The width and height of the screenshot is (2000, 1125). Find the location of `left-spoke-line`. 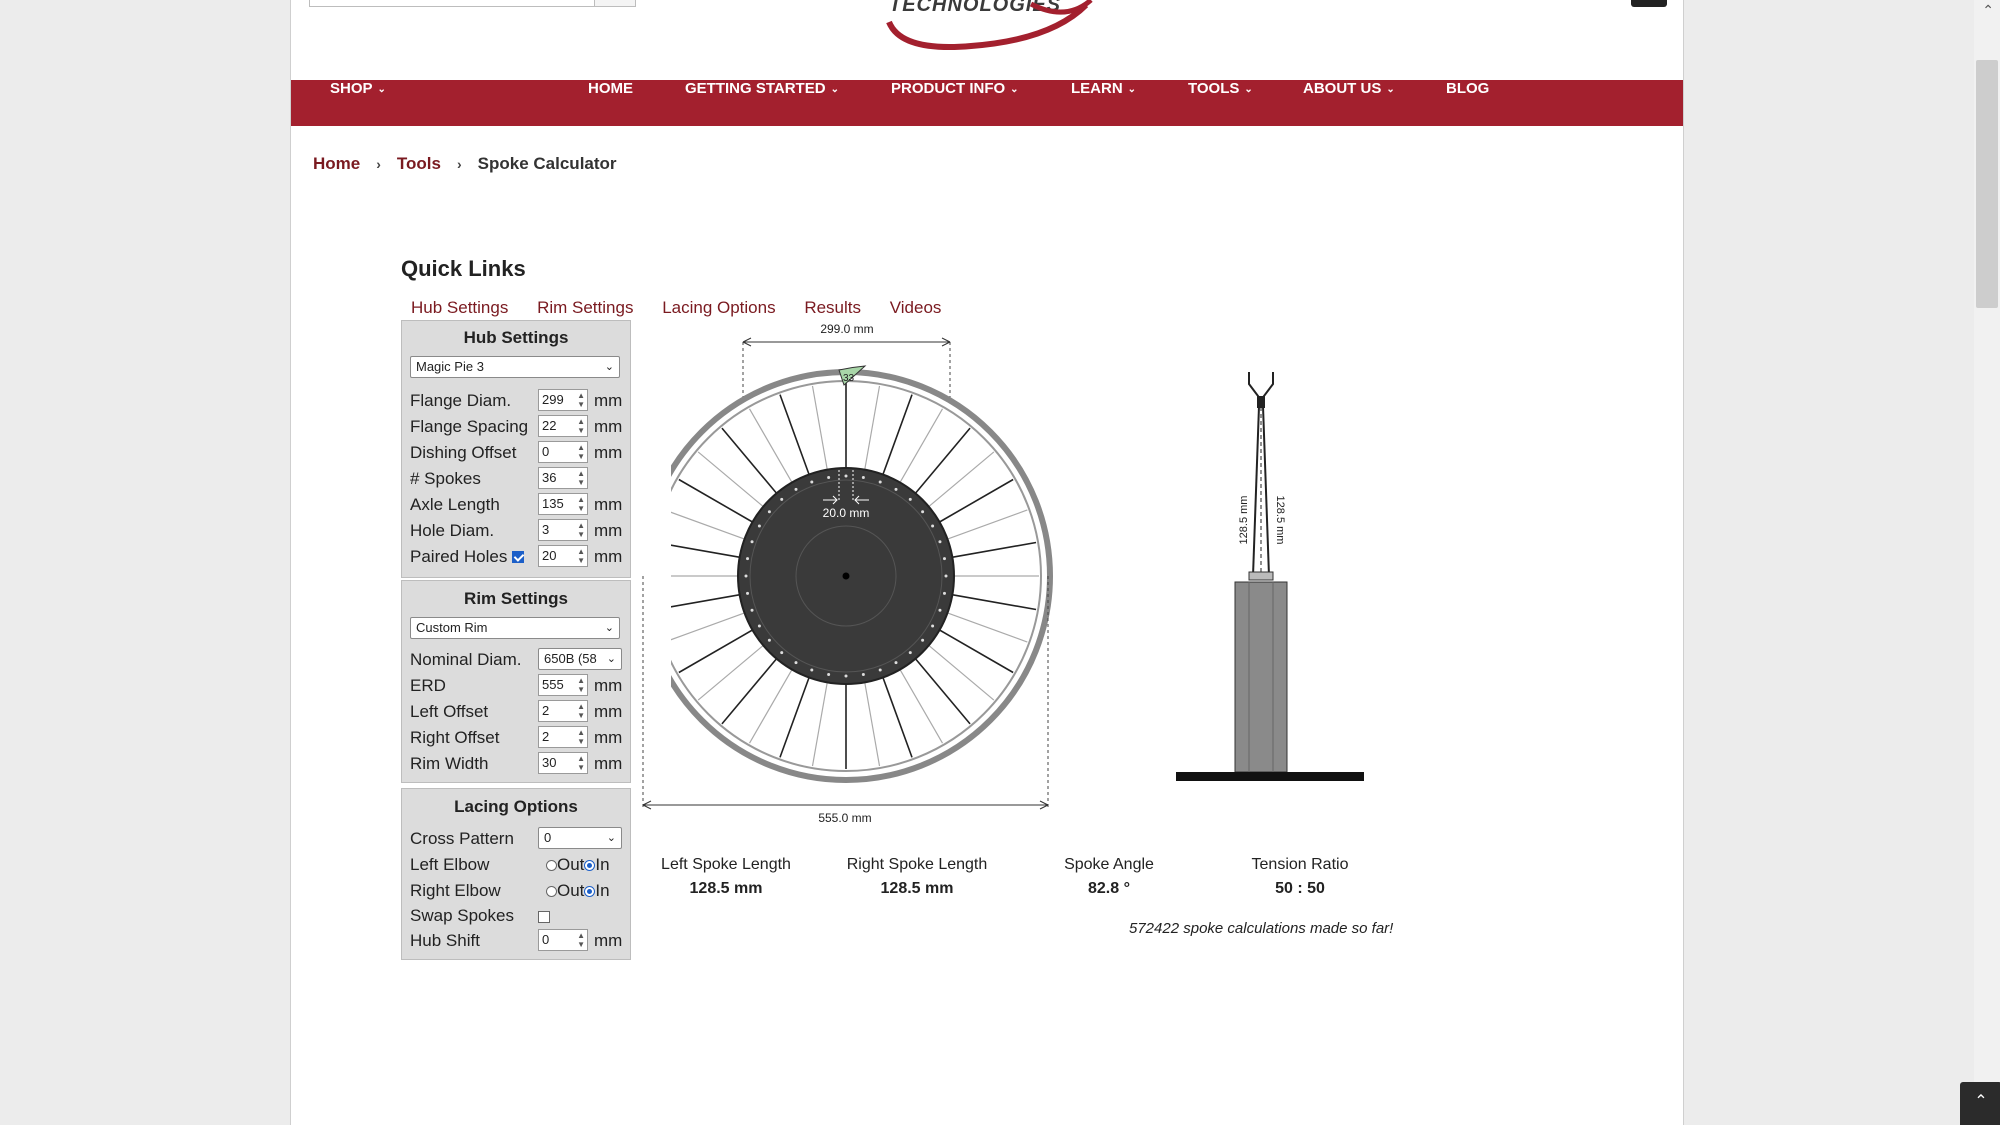

left-spoke-line is located at coordinates (1256, 491).